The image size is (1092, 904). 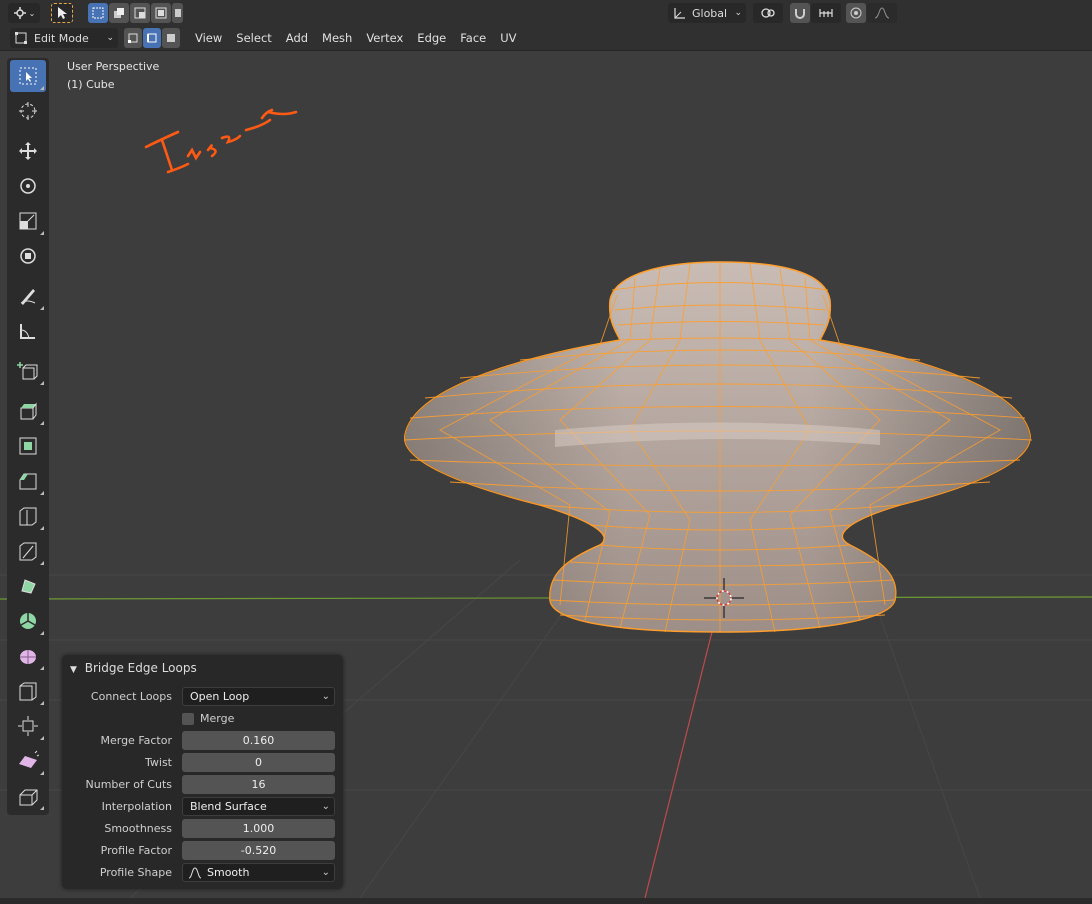 I want to click on select-extend-button, so click(x=119, y=13).